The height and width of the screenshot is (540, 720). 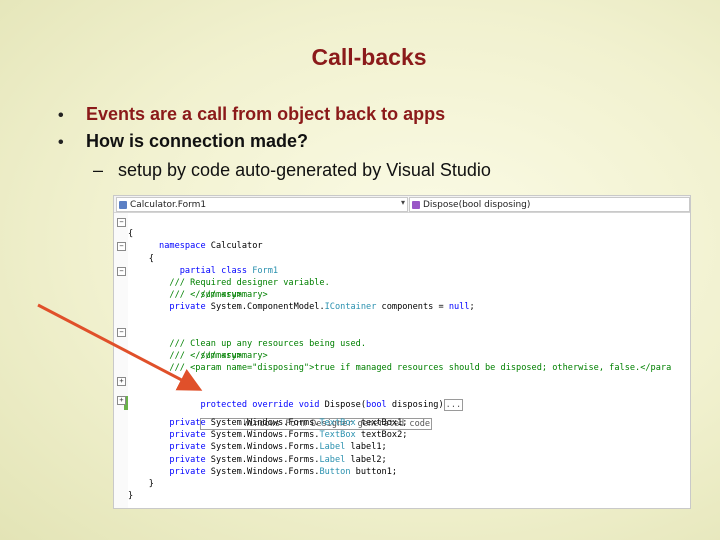 What do you see at coordinates (229, 283) in the screenshot?
I see `code-line: /// Required designer variable.` at bounding box center [229, 283].